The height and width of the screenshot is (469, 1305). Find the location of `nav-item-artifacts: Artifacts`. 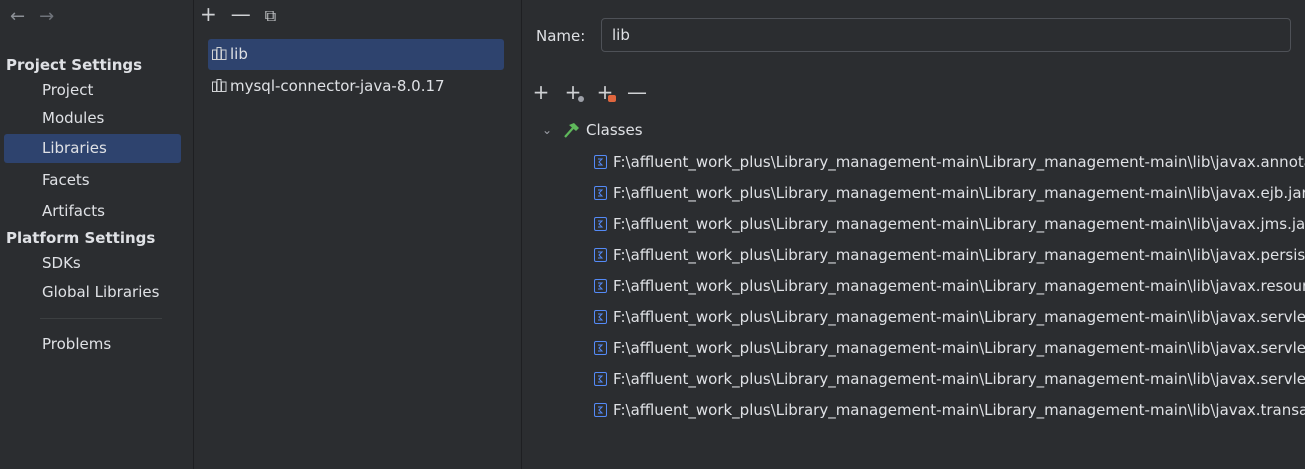

nav-item-artifacts: Artifacts is located at coordinates (92, 211).